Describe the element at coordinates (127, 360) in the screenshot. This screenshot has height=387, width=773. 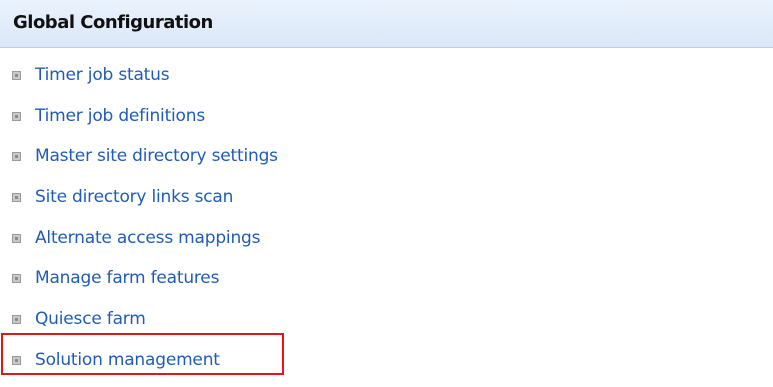
I see `solution-management-link: Solution management` at that location.